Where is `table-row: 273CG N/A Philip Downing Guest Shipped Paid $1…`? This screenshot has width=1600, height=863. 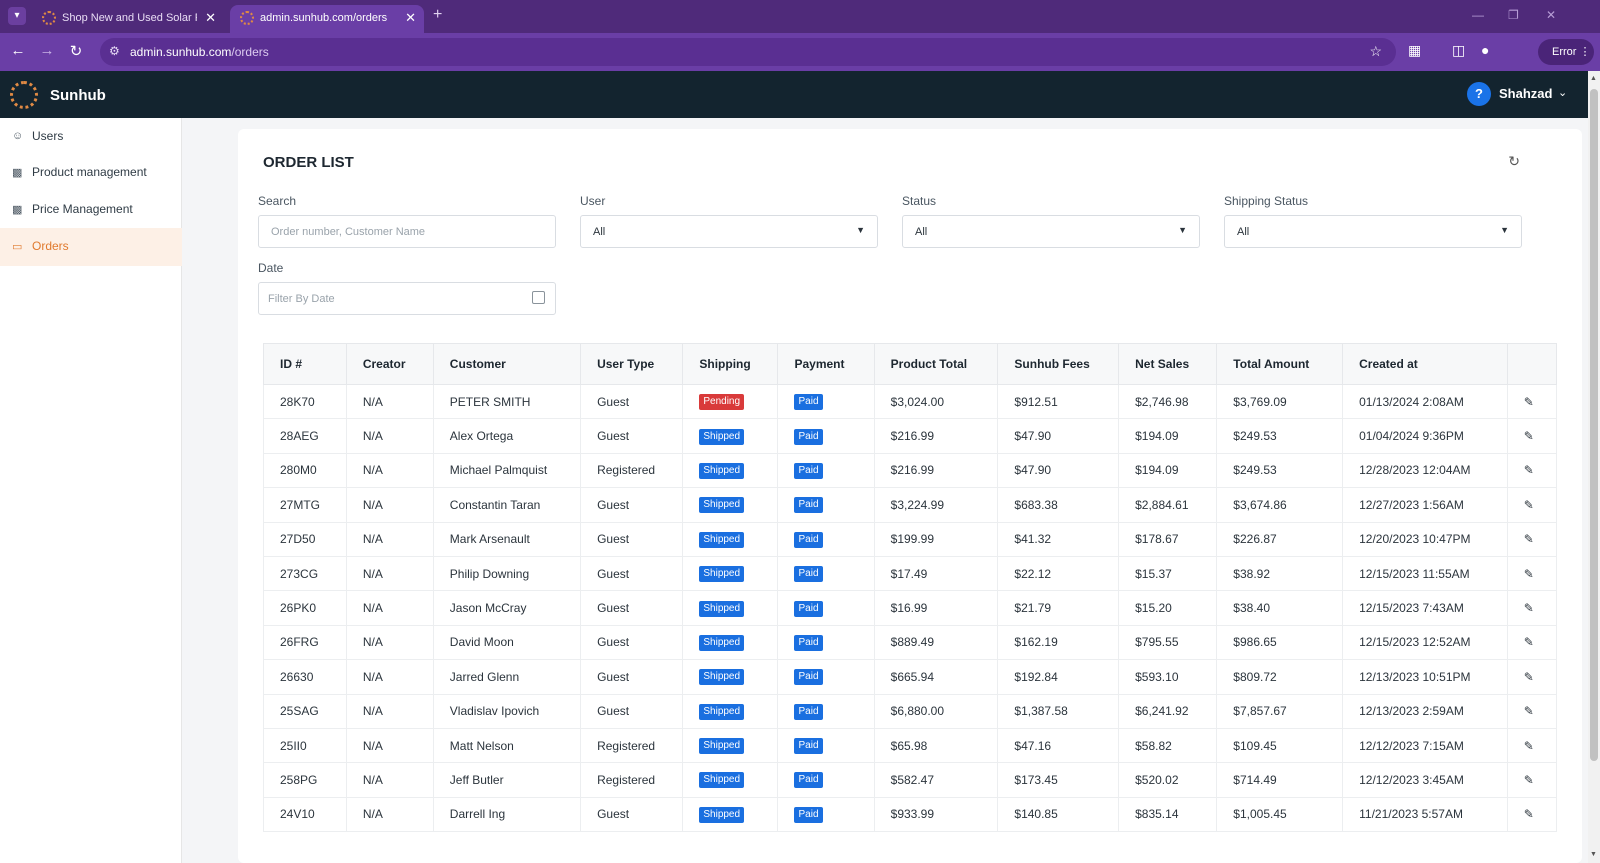
table-row: 273CG N/A Philip Downing Guest Shipped Paid $1… is located at coordinates (910, 573).